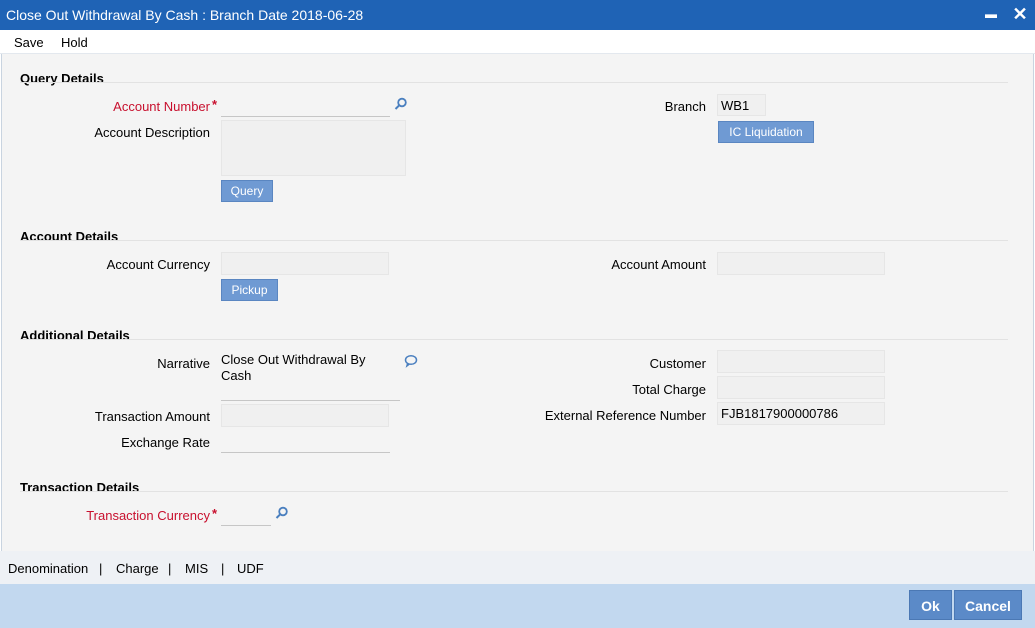  Describe the element at coordinates (165, 442) in the screenshot. I see `exchange-rate-label: Exchange Rate` at that location.